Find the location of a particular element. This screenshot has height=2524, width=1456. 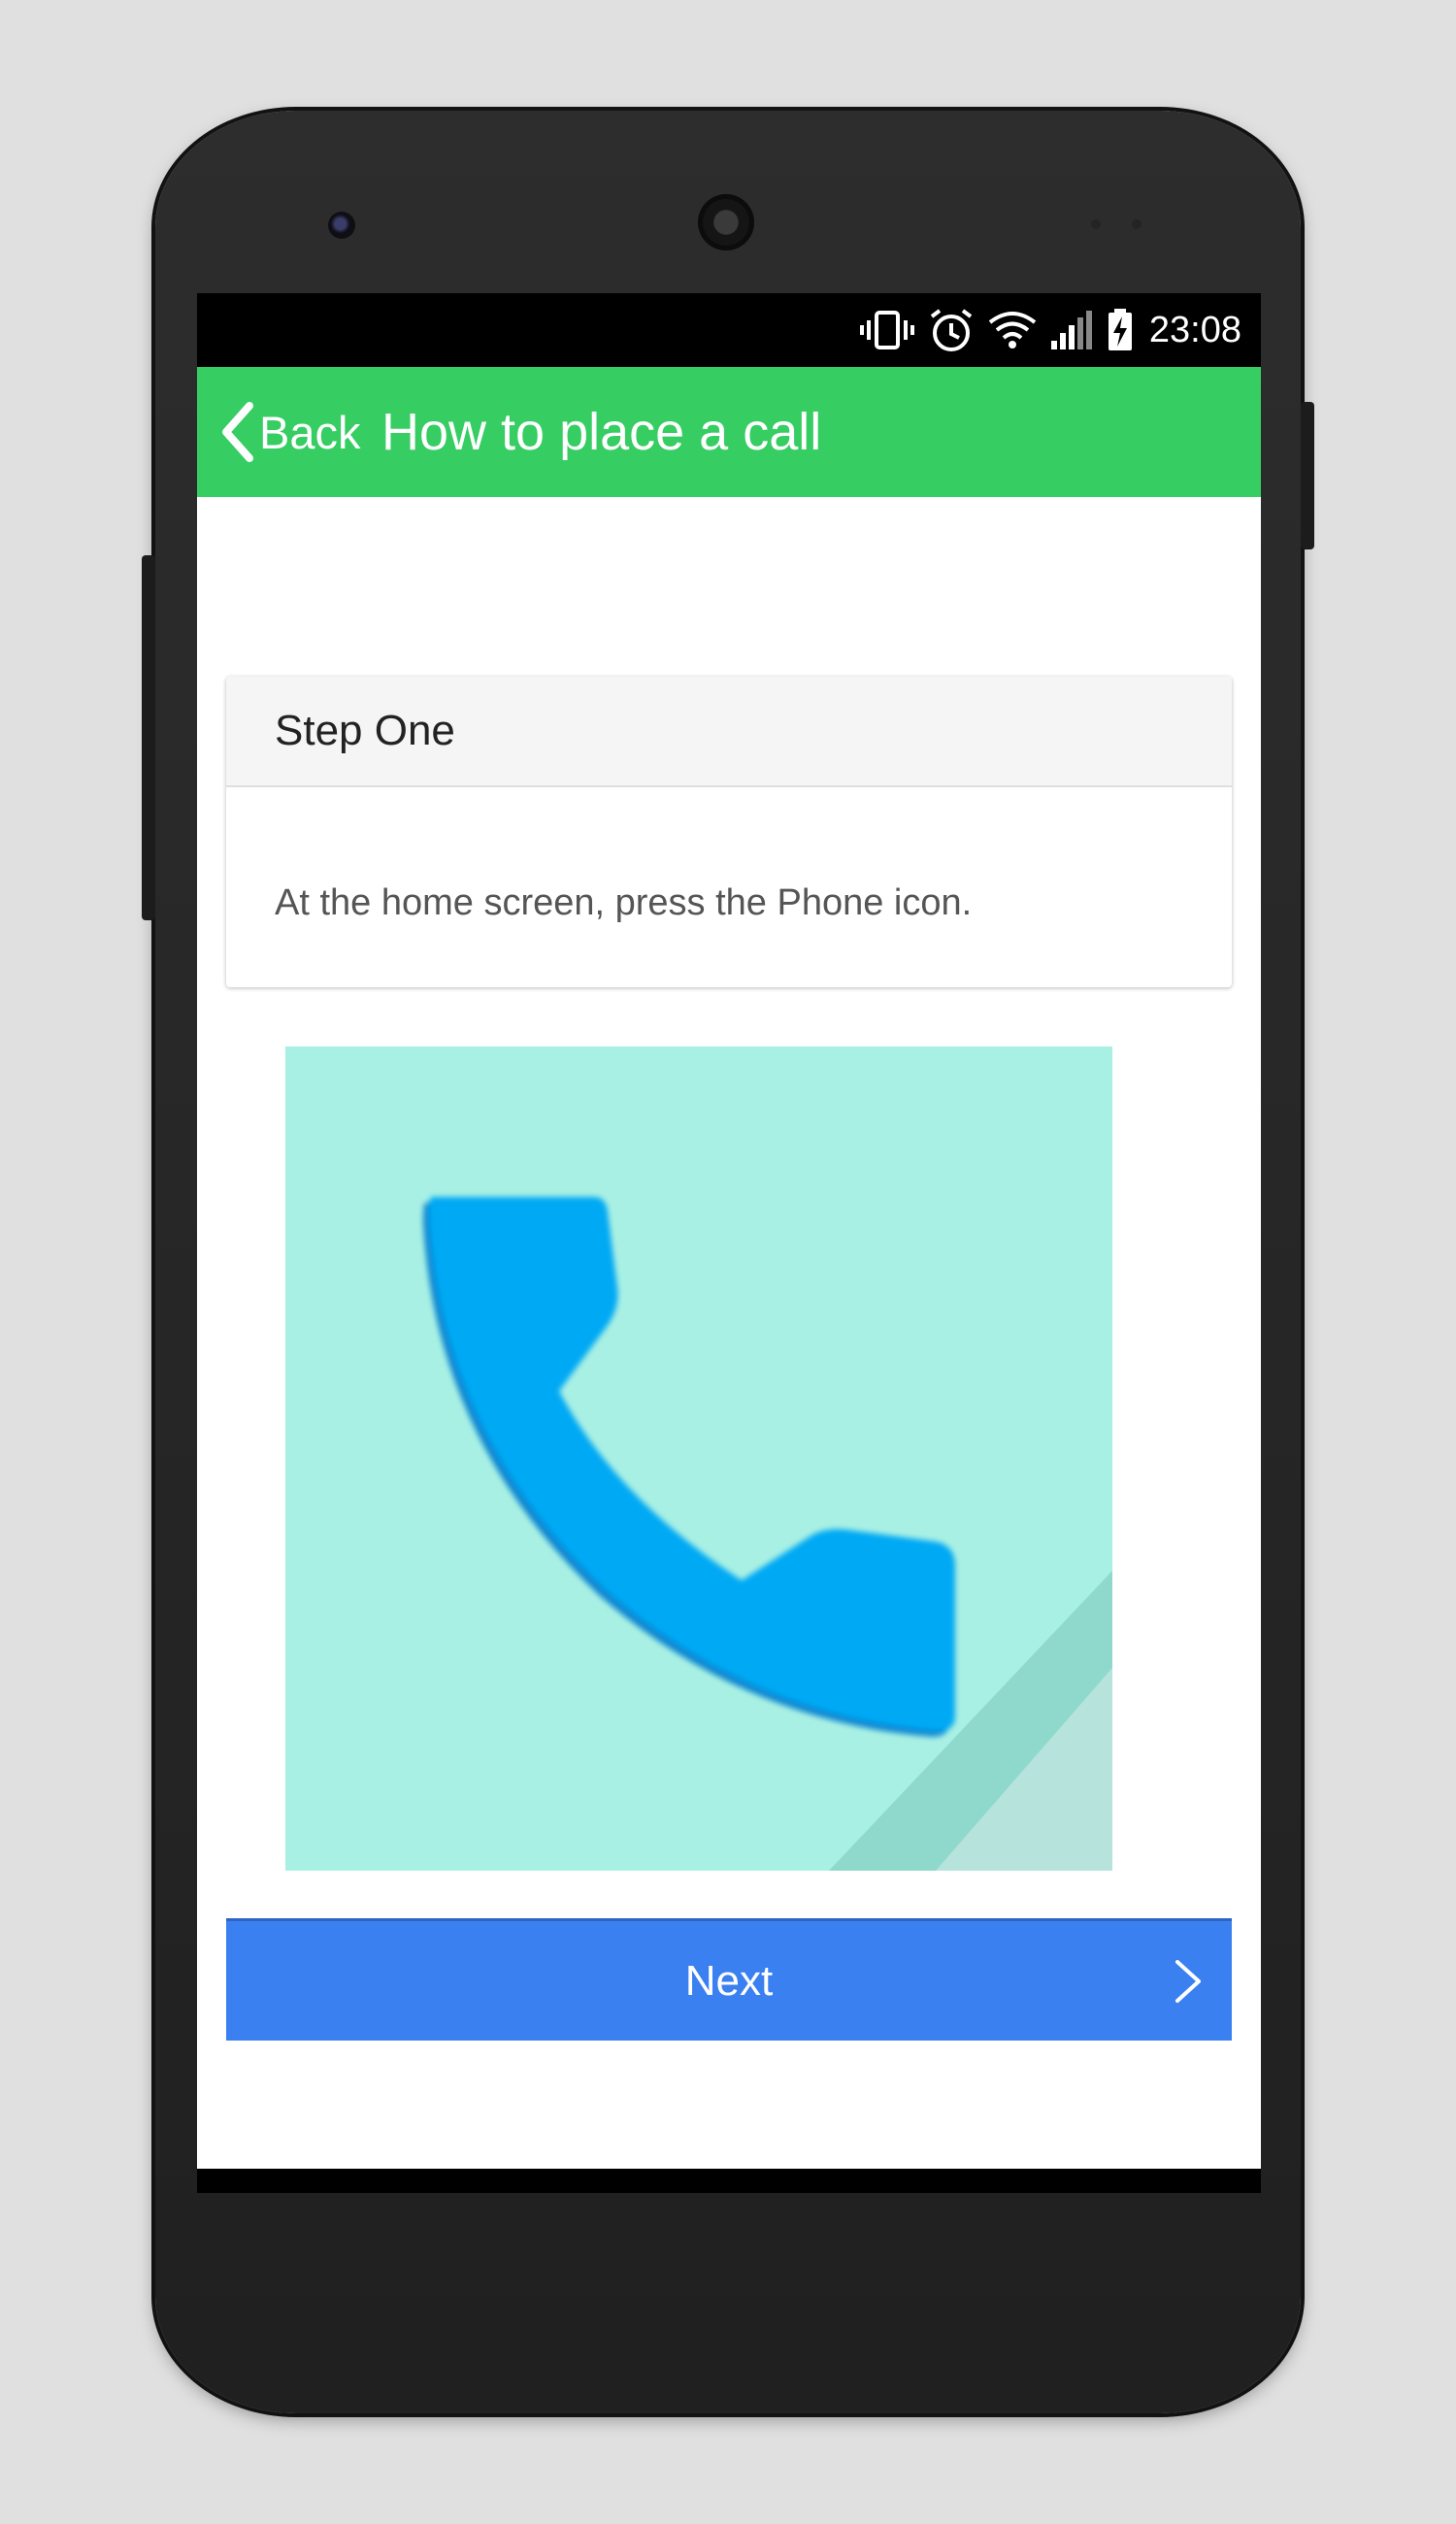

nav-recents-button is located at coordinates (1012, 2181).